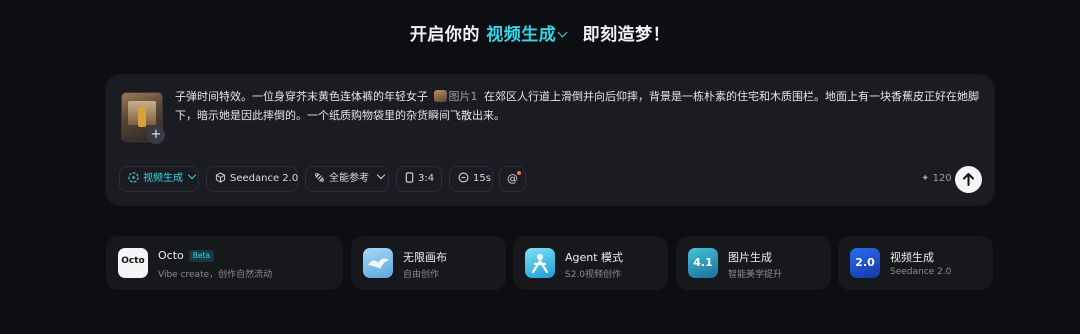 The height and width of the screenshot is (334, 1080). What do you see at coordinates (319, 177) in the screenshot?
I see `reference-link-icon` at bounding box center [319, 177].